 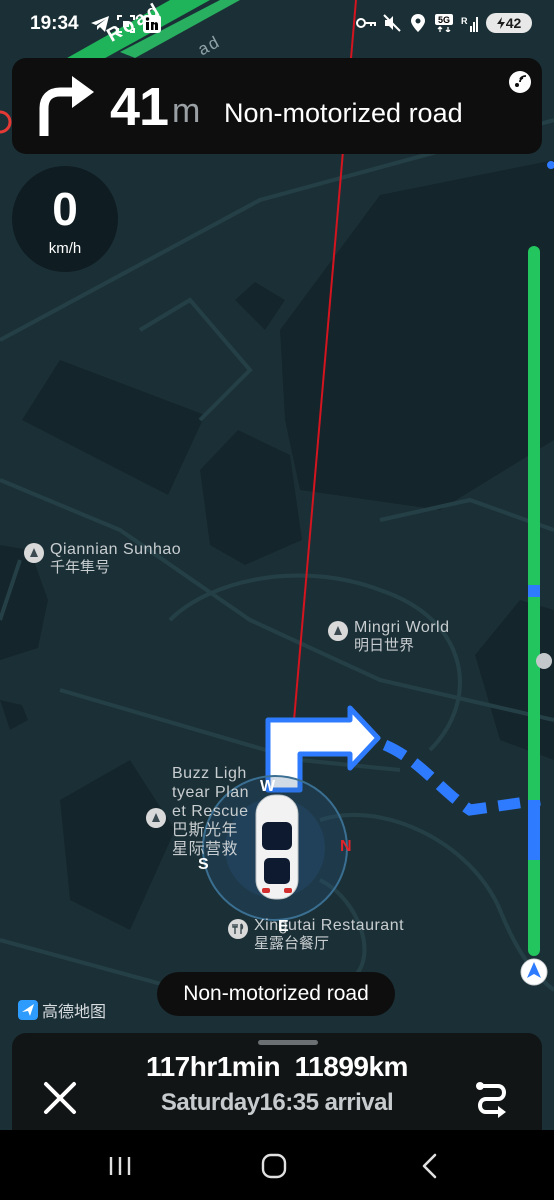 I want to click on compass-west: W, so click(x=268, y=786).